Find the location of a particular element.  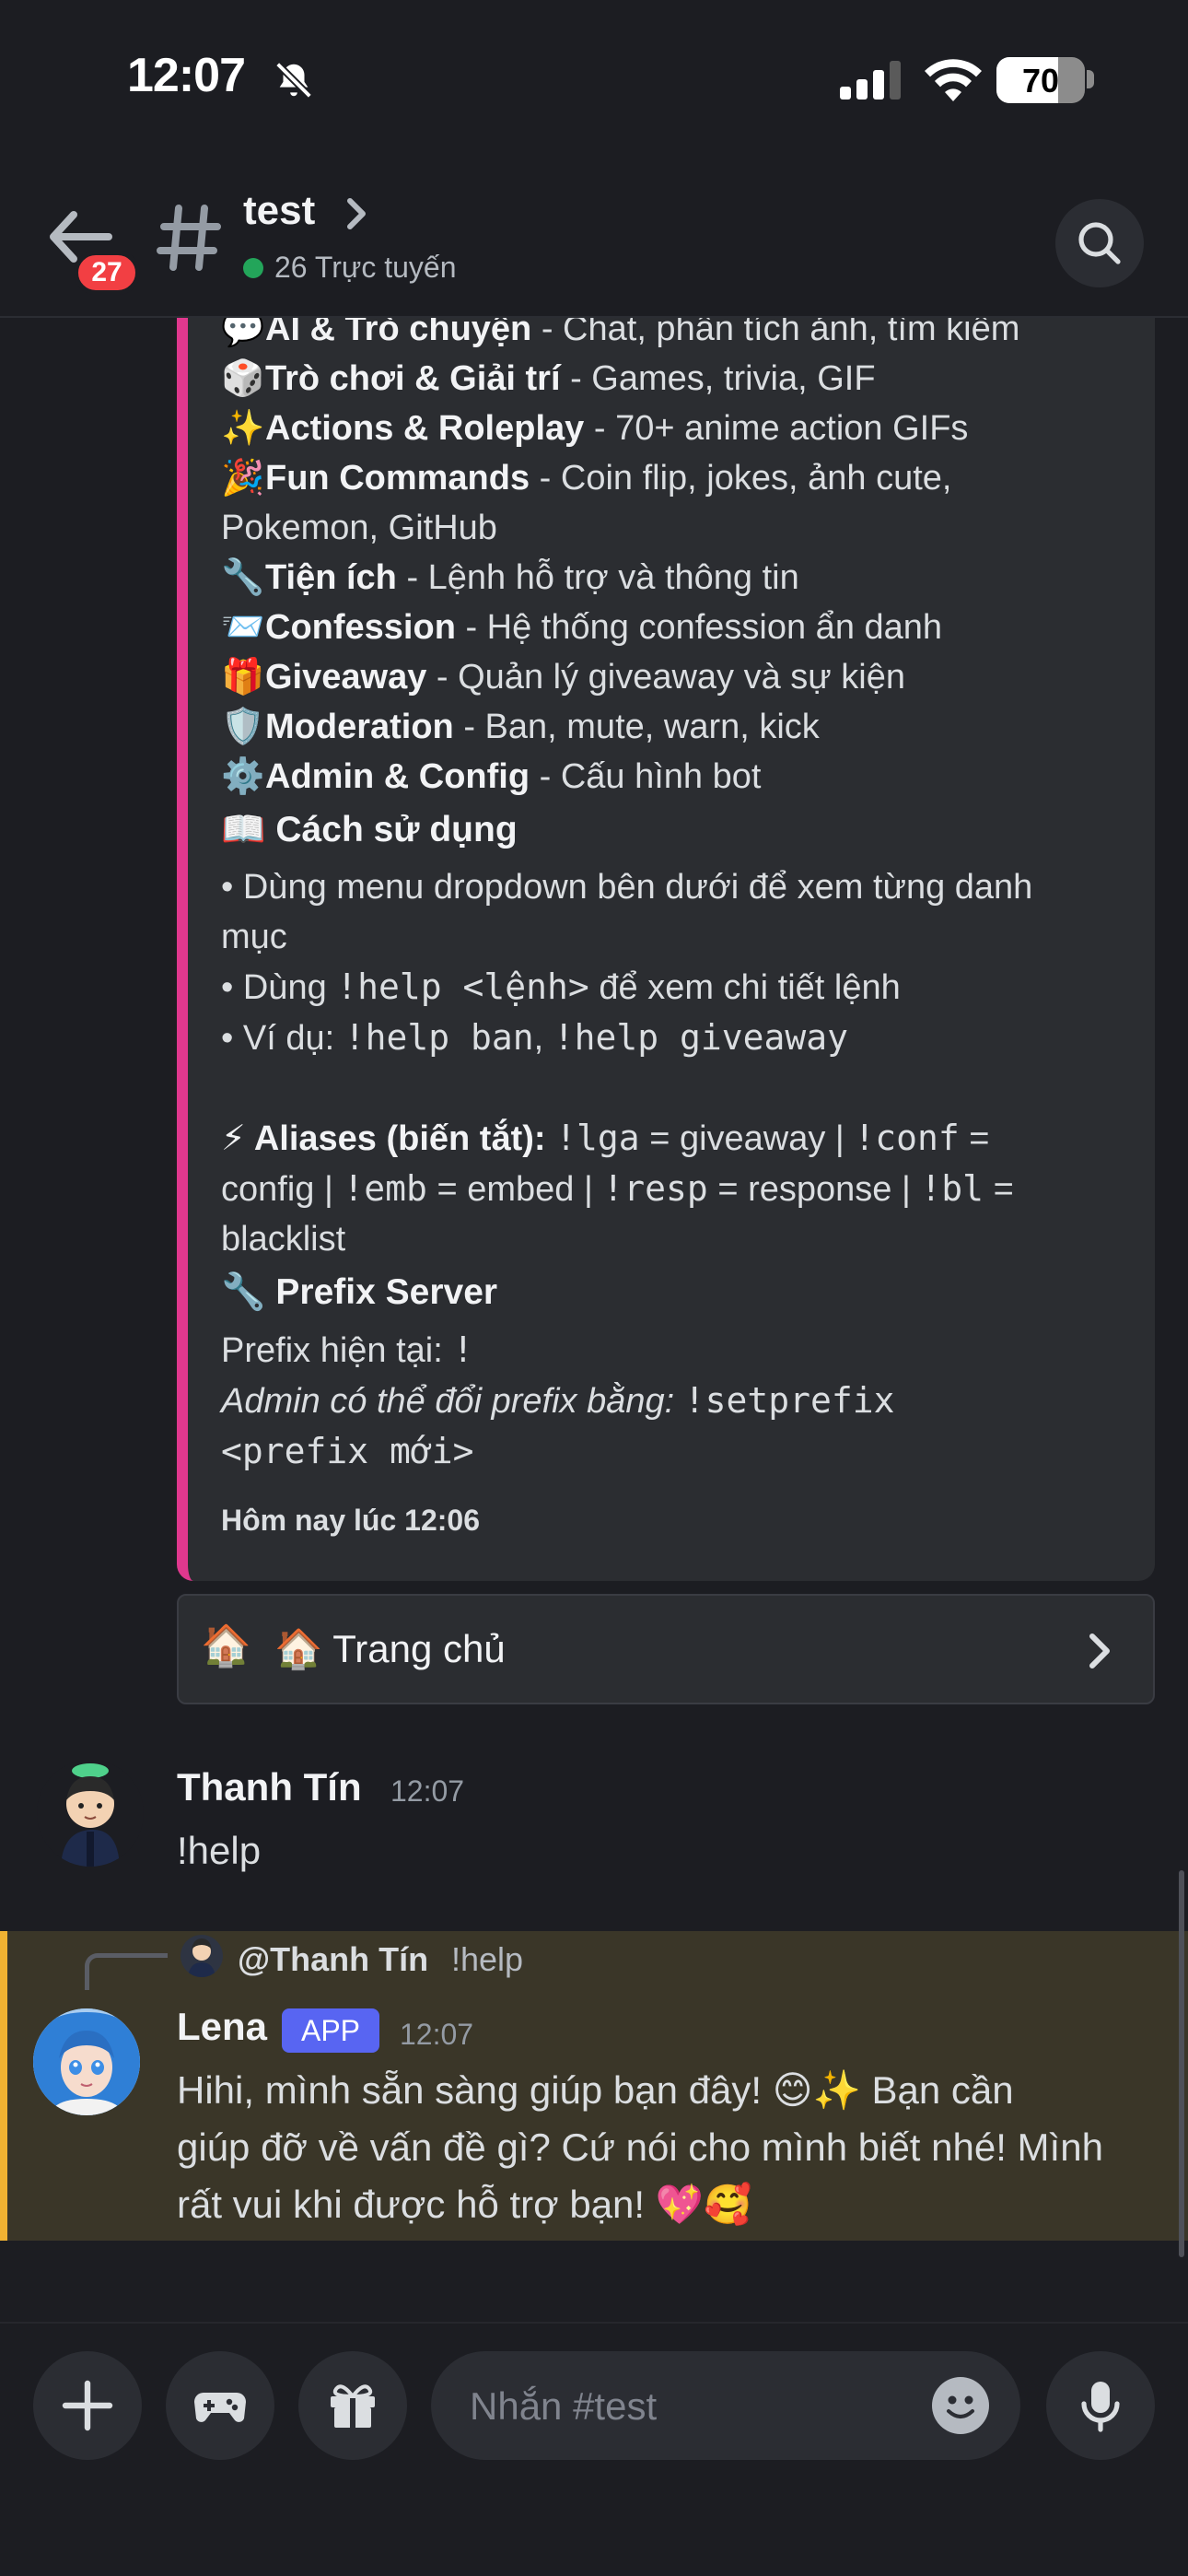

party-popper-icon: 🎉 is located at coordinates (243, 478).